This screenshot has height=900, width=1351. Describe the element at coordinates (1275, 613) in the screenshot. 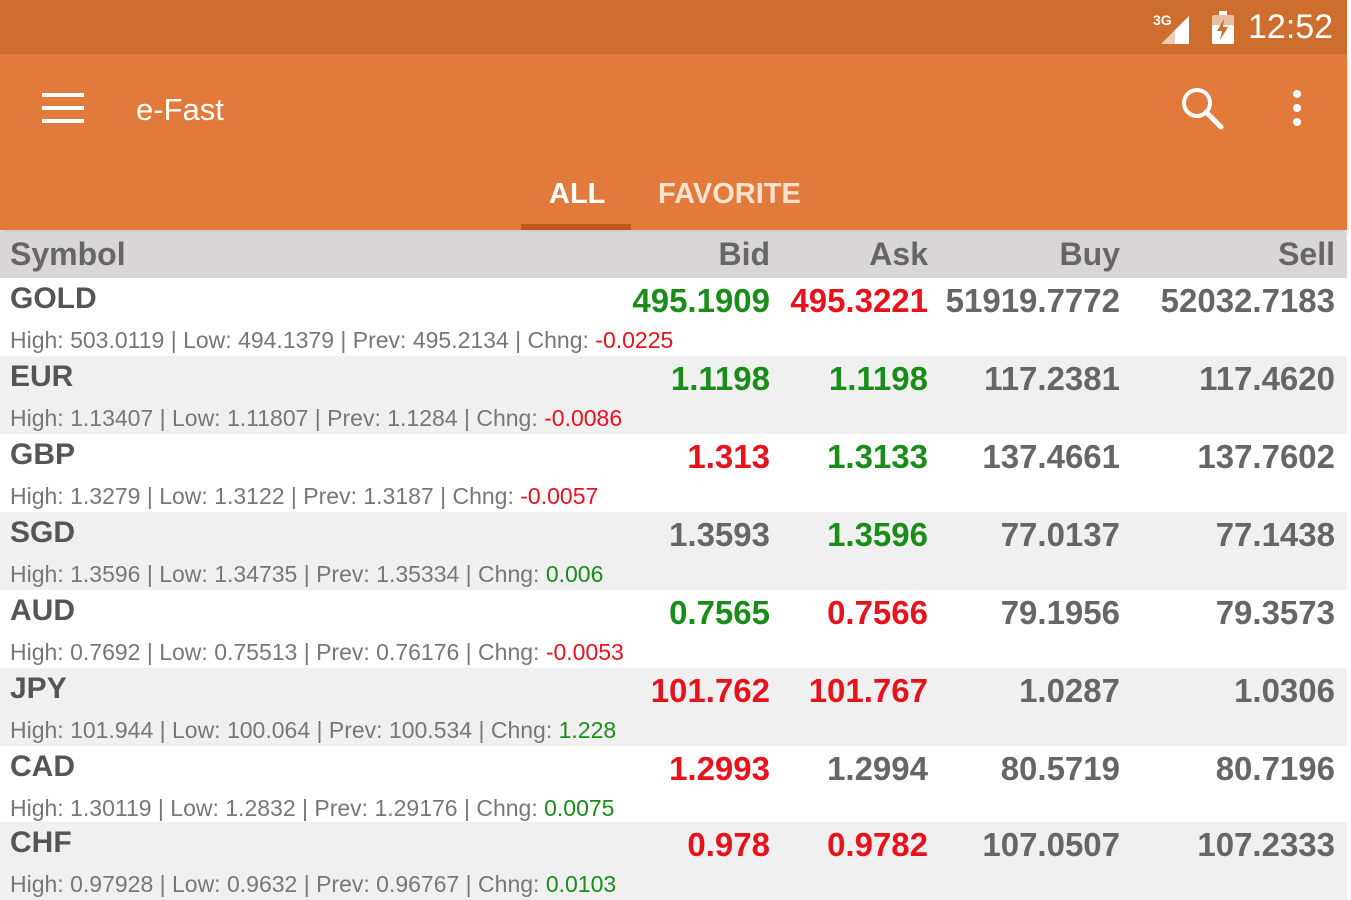

I see `sell-value: 79.3573` at that location.